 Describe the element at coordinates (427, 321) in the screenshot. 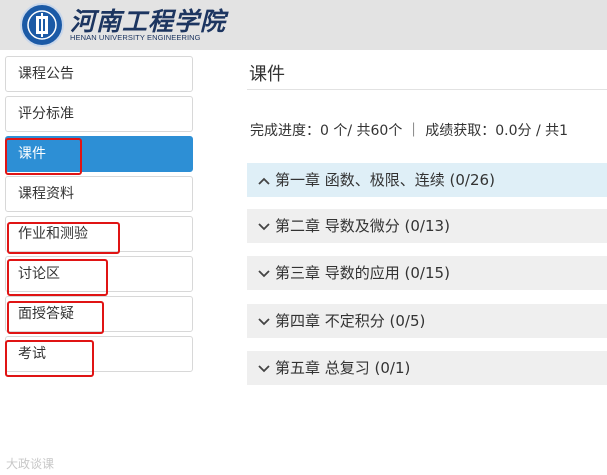

I see `chapter-4-row: 第四章 不定积分 (0/5)` at that location.